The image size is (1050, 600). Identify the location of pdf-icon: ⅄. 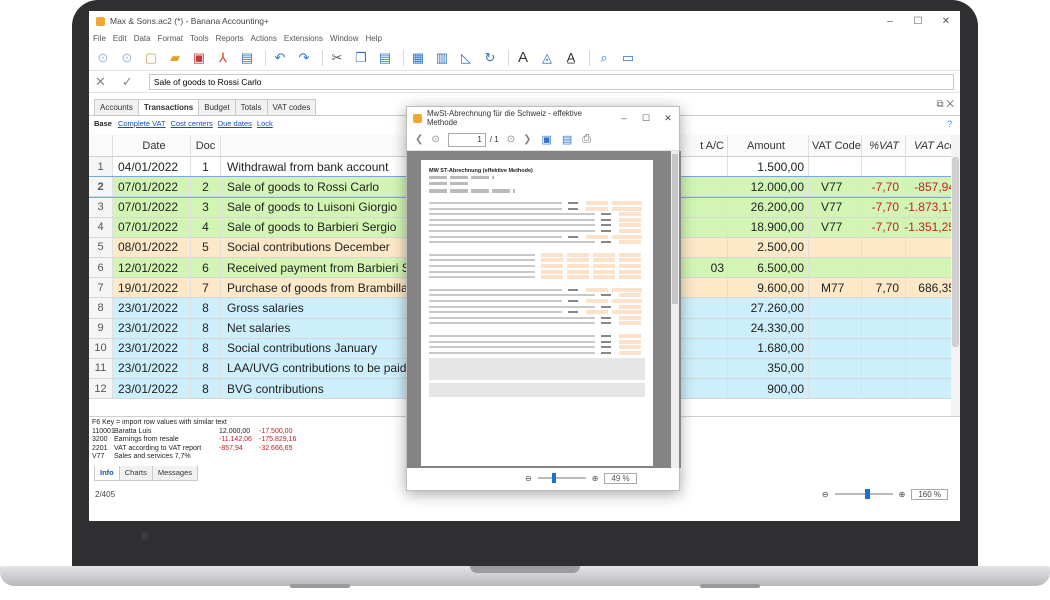
(223, 58).